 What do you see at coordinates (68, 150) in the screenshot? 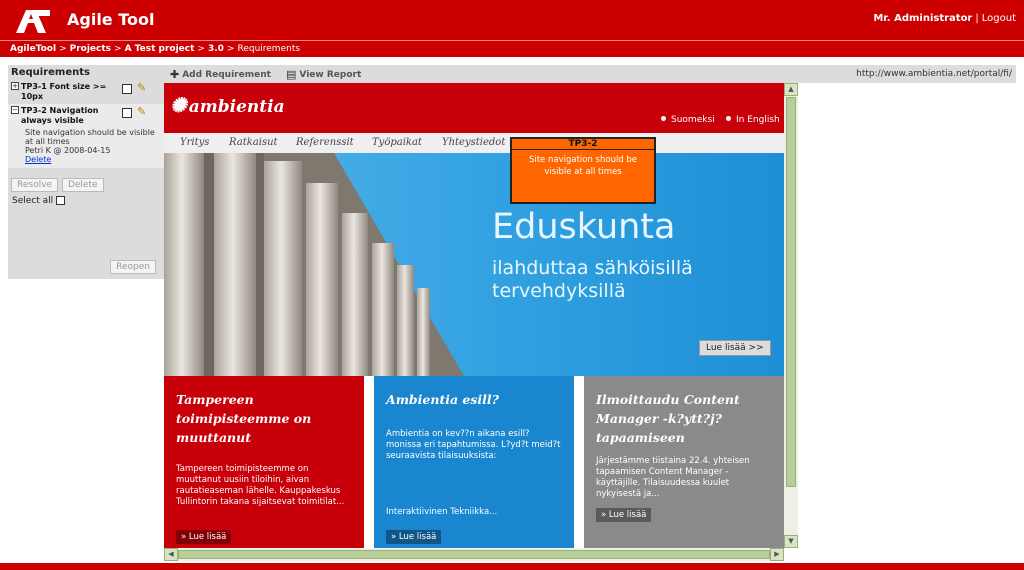
I see `requirement-meta: Petri K @ 2008-04-15` at bounding box center [68, 150].